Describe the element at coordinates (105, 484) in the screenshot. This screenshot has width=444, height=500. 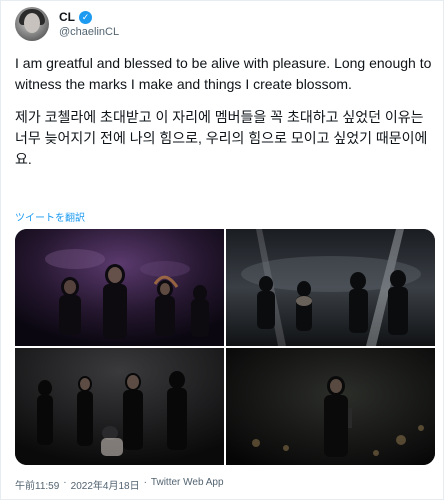
I see `tweet-date: 2022年4月18日` at that location.